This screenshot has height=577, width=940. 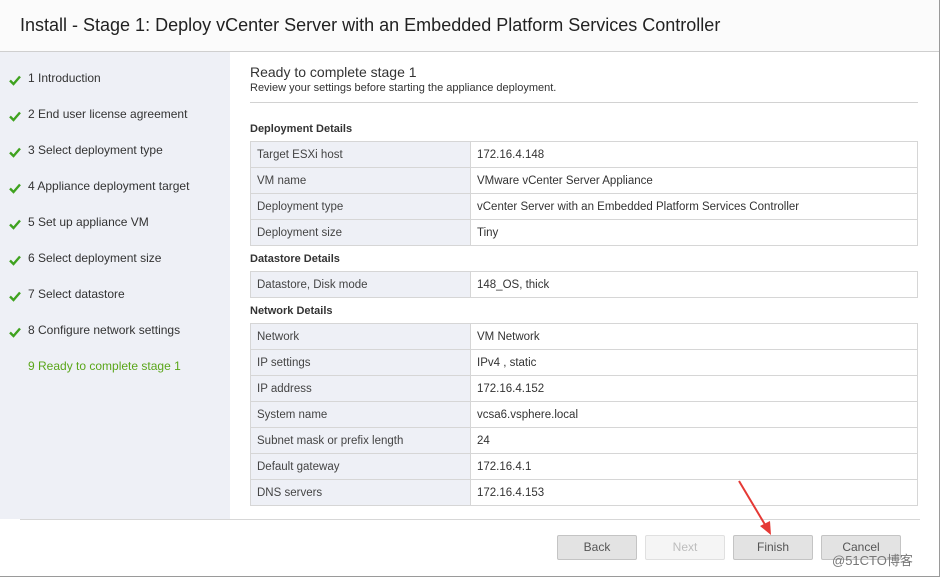 What do you see at coordinates (95, 258) in the screenshot?
I see `step-label: 6 Select deployment size` at bounding box center [95, 258].